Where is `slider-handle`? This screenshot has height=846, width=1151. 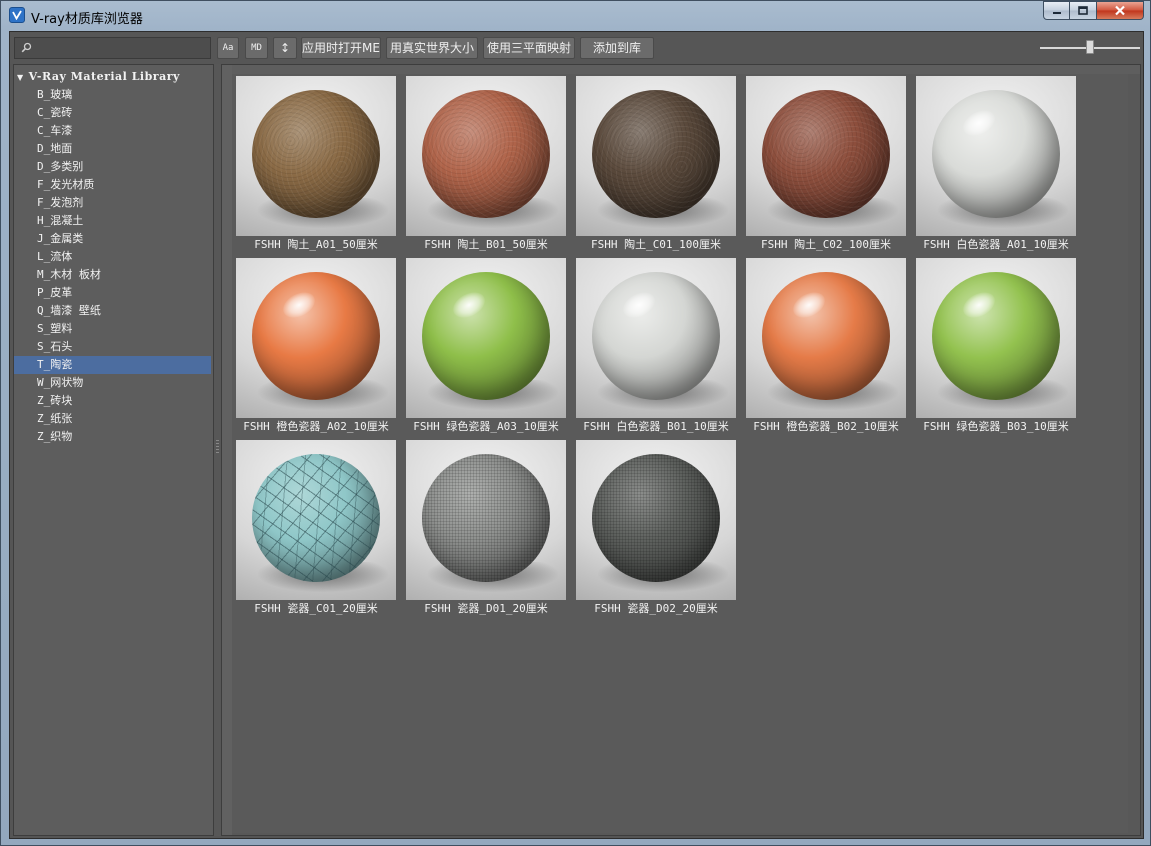 slider-handle is located at coordinates (1090, 47).